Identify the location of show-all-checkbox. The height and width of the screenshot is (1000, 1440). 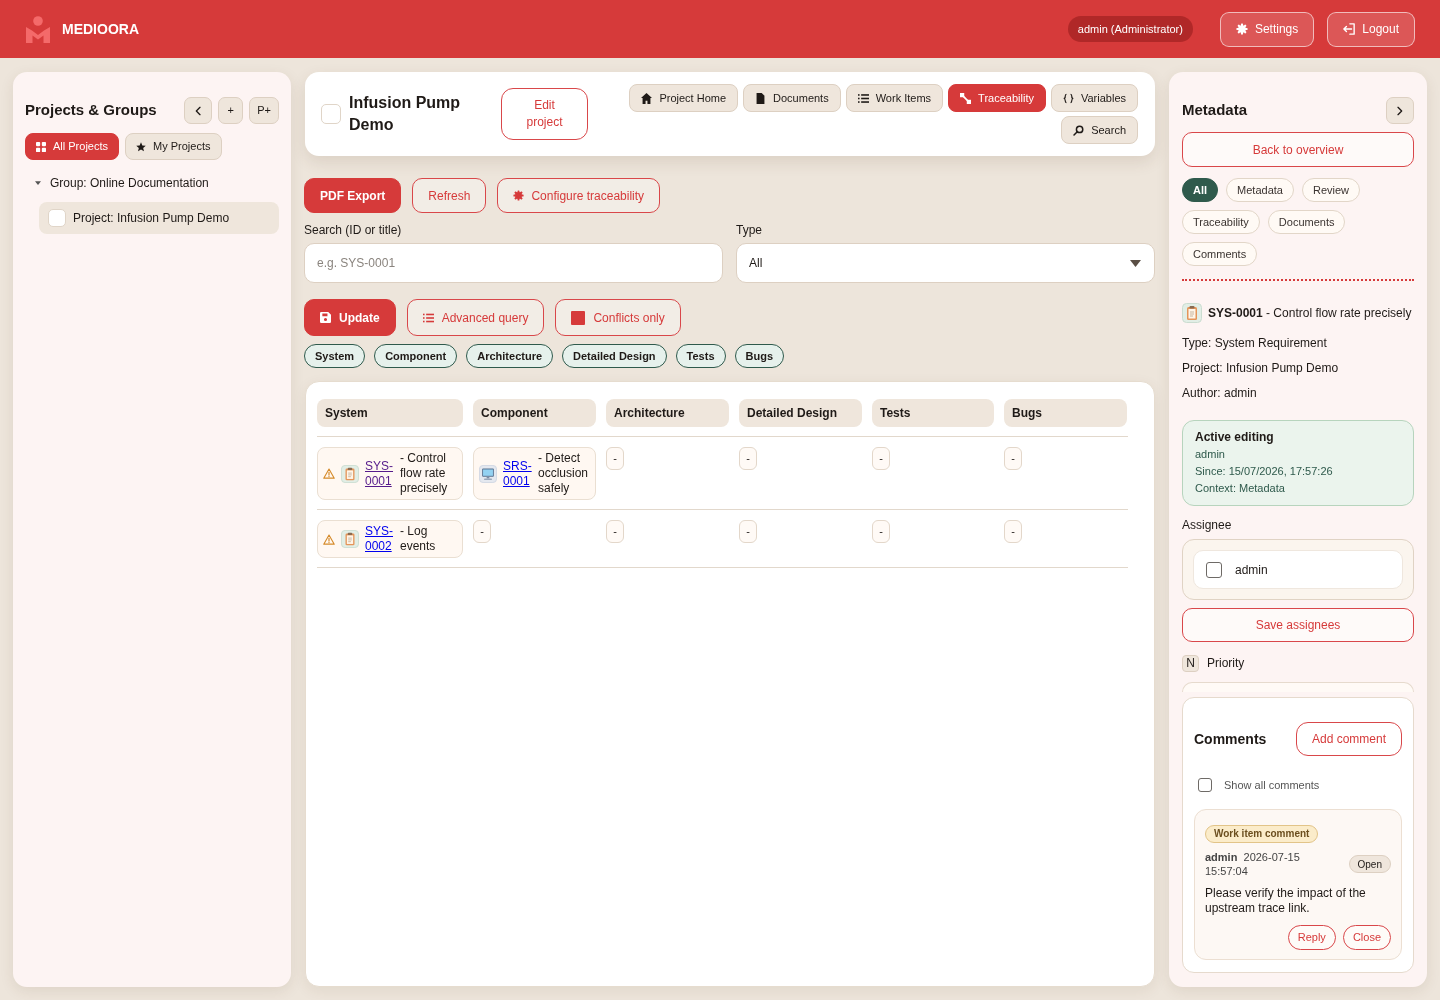
(1205, 785).